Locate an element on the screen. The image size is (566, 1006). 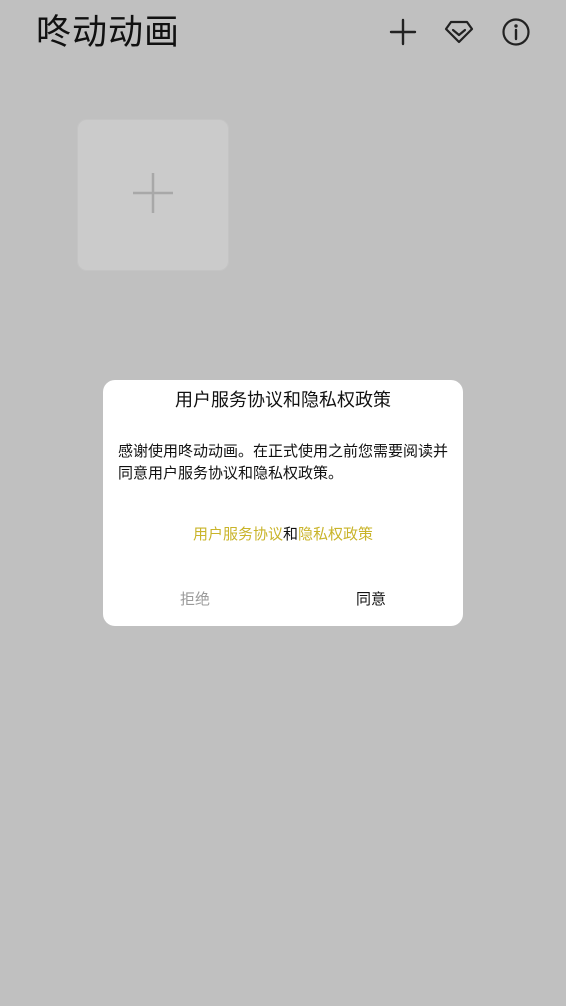
app-header: 咚动动画 is located at coordinates (283, 35).